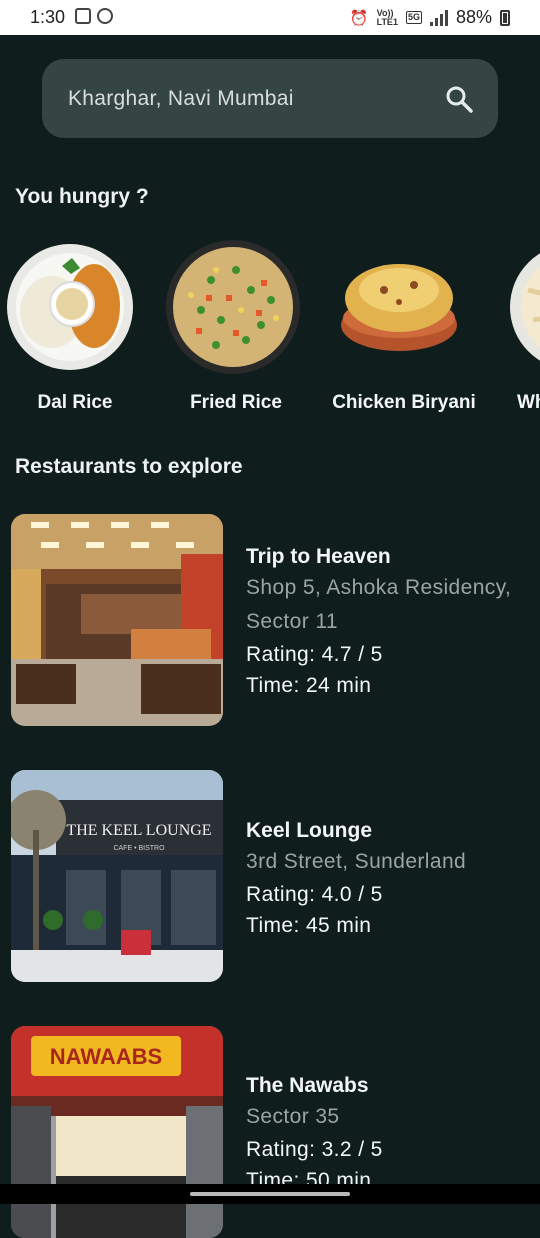 The width and height of the screenshot is (540, 1238). Describe the element at coordinates (314, 654) in the screenshot. I see `restaurant-rating: Rating: 4.7 / 5` at that location.